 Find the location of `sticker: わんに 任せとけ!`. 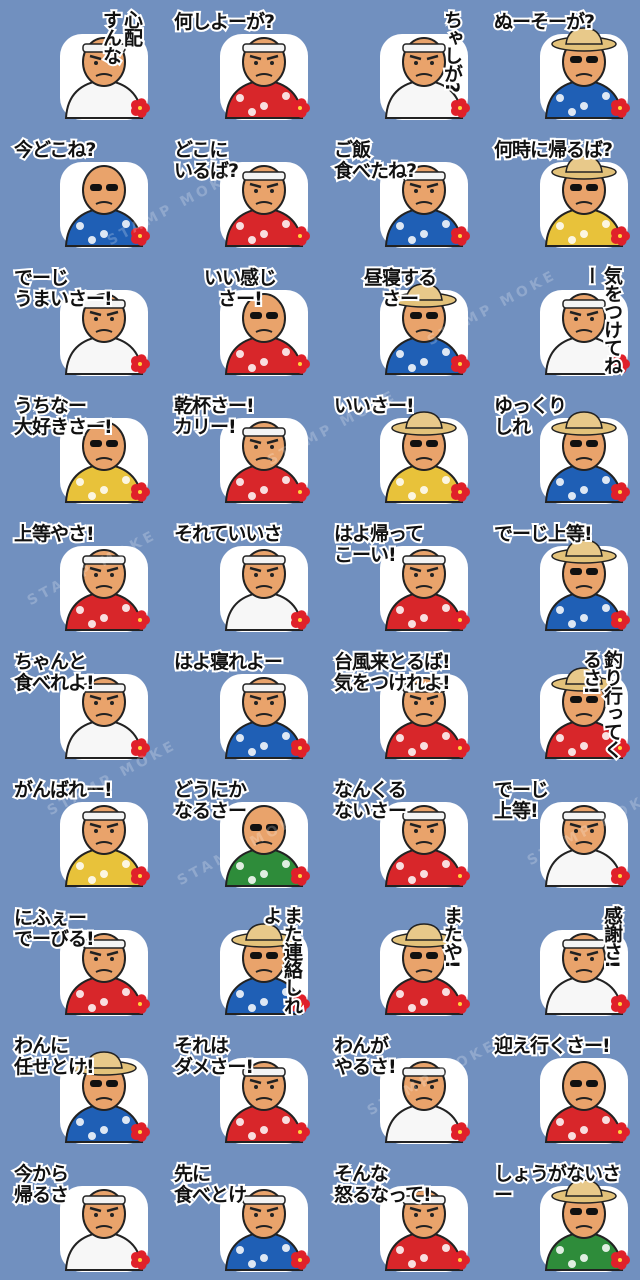

sticker: わんに 任せとけ! is located at coordinates (80, 1088).